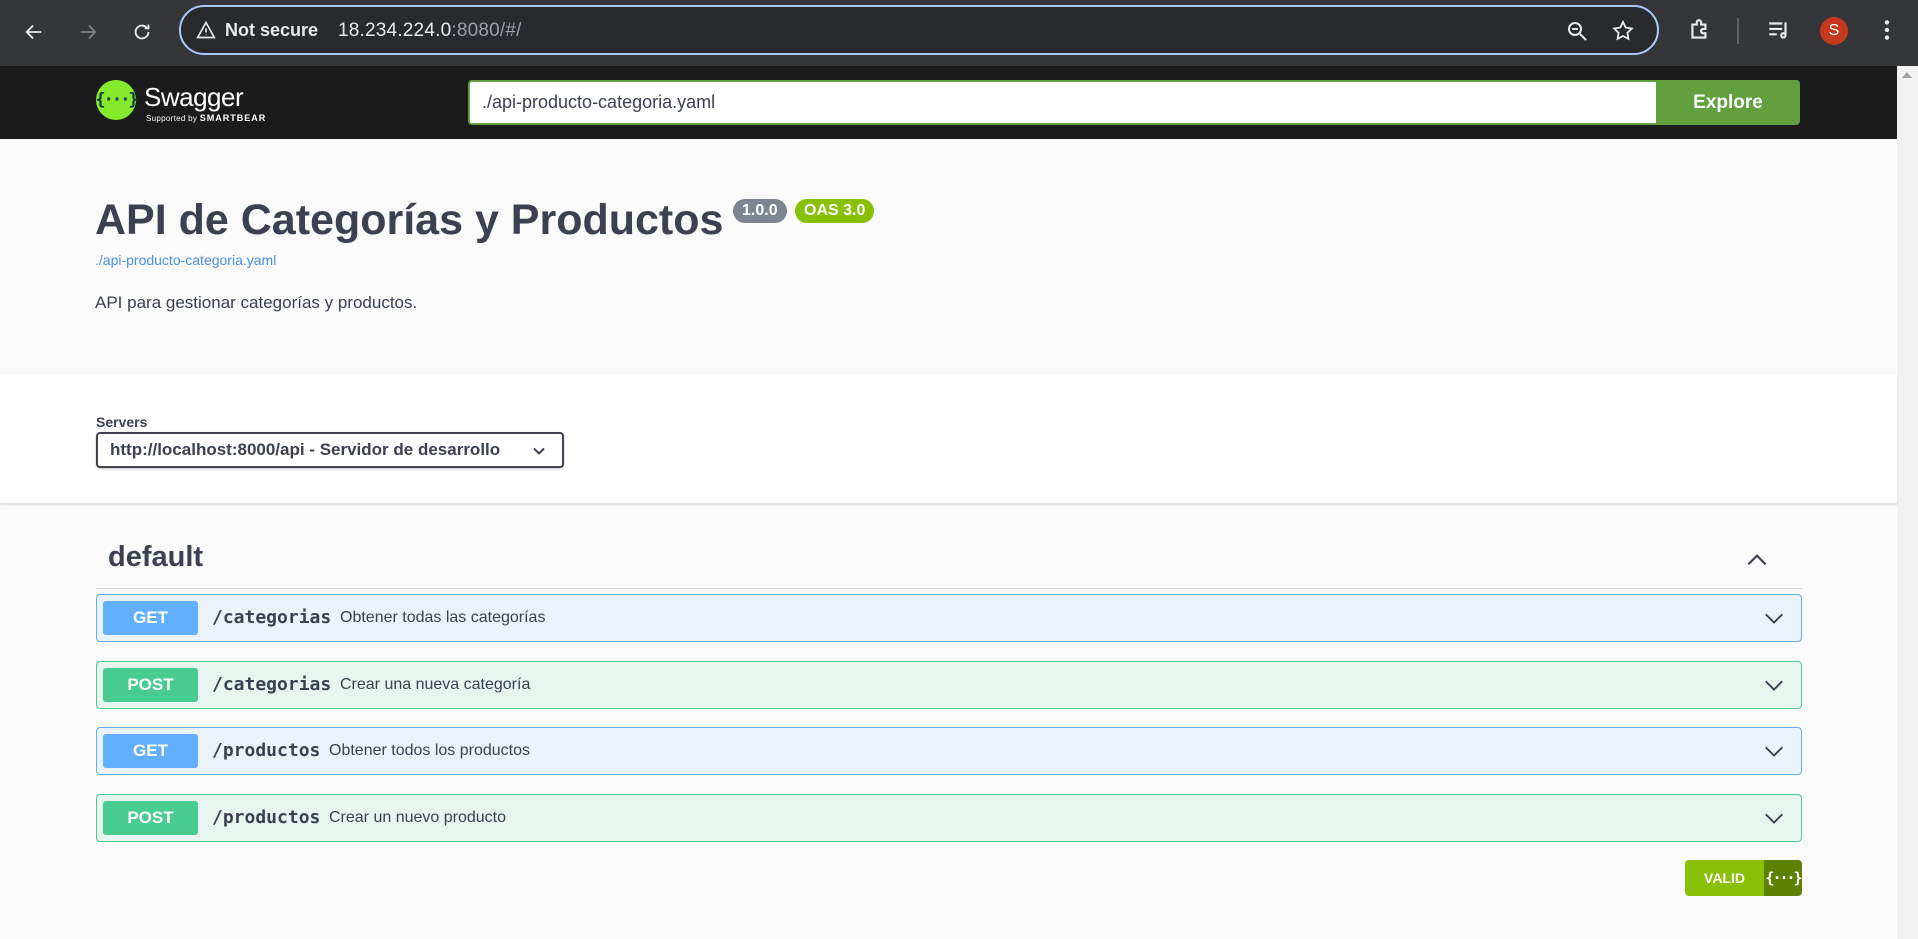 The width and height of the screenshot is (1918, 939). I want to click on toolbar-separator, so click(1738, 31).